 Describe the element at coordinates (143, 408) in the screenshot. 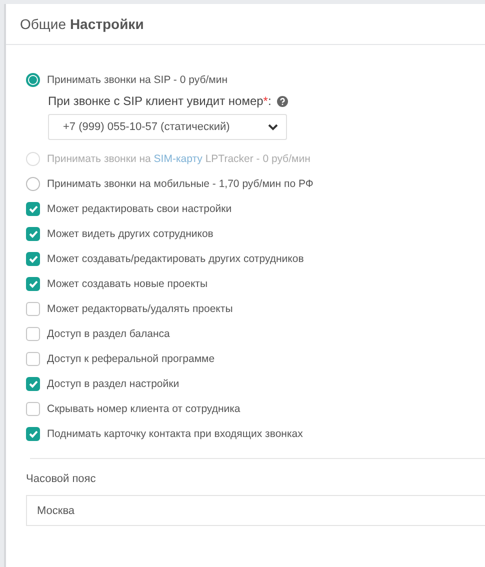

I see `checkbox-label: Скрывать номер клиента от сотрудника` at that location.